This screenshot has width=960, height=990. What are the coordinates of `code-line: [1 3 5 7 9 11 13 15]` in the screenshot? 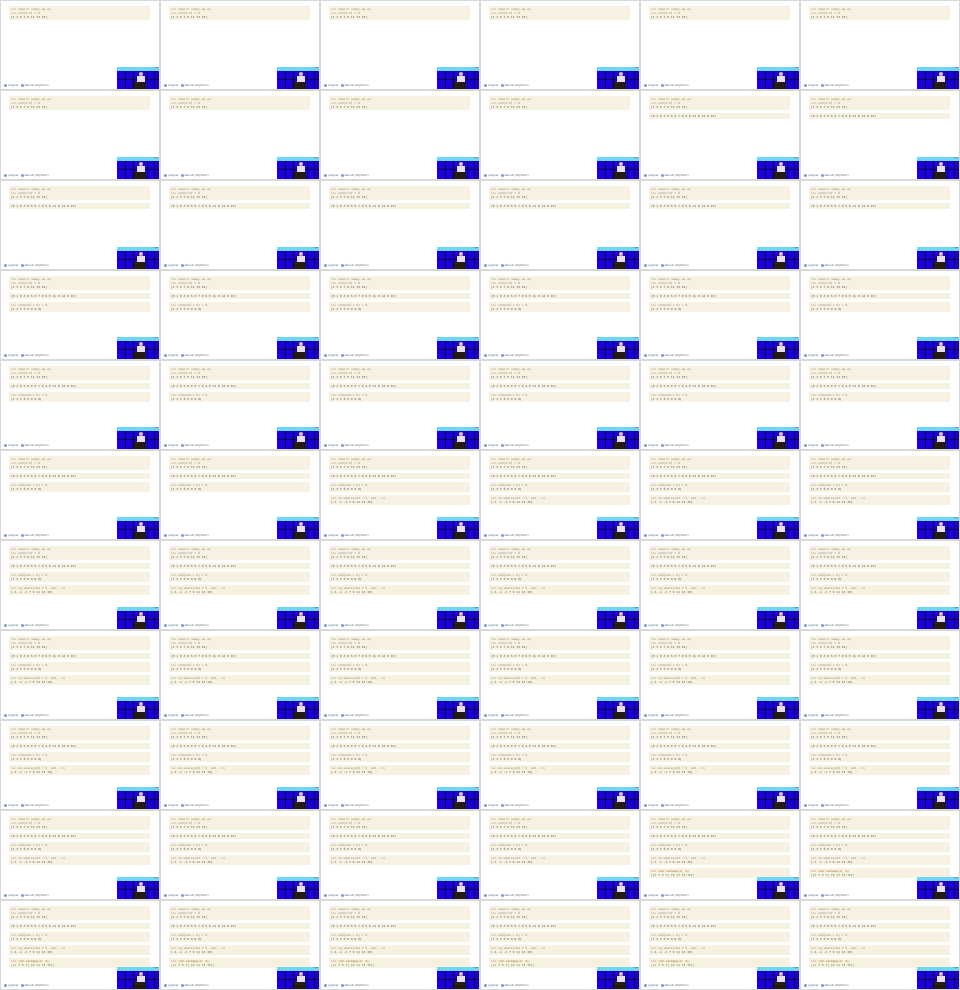 It's located at (29, 647).